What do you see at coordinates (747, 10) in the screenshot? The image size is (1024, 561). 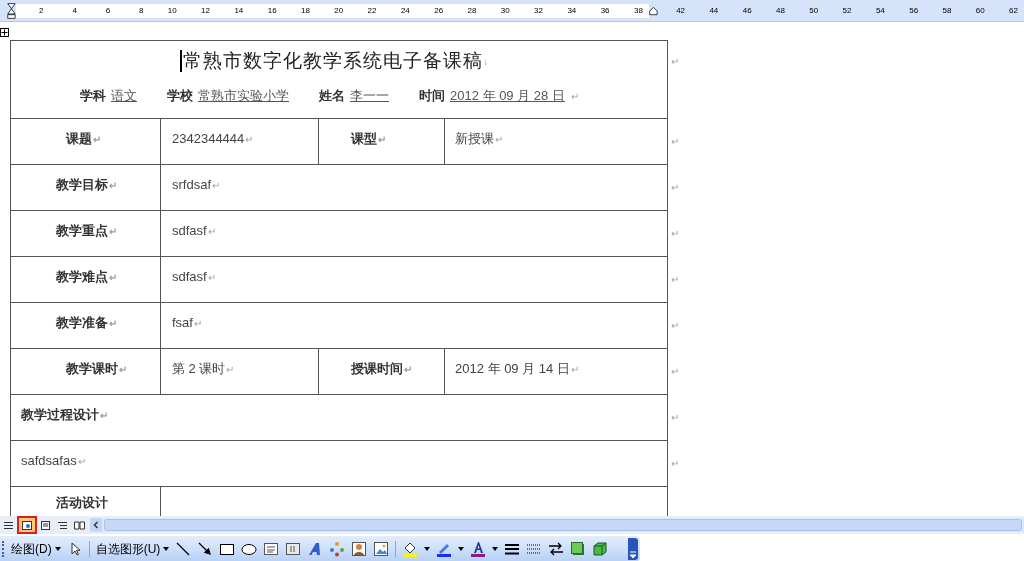 I see `ruler-number: 46` at bounding box center [747, 10].